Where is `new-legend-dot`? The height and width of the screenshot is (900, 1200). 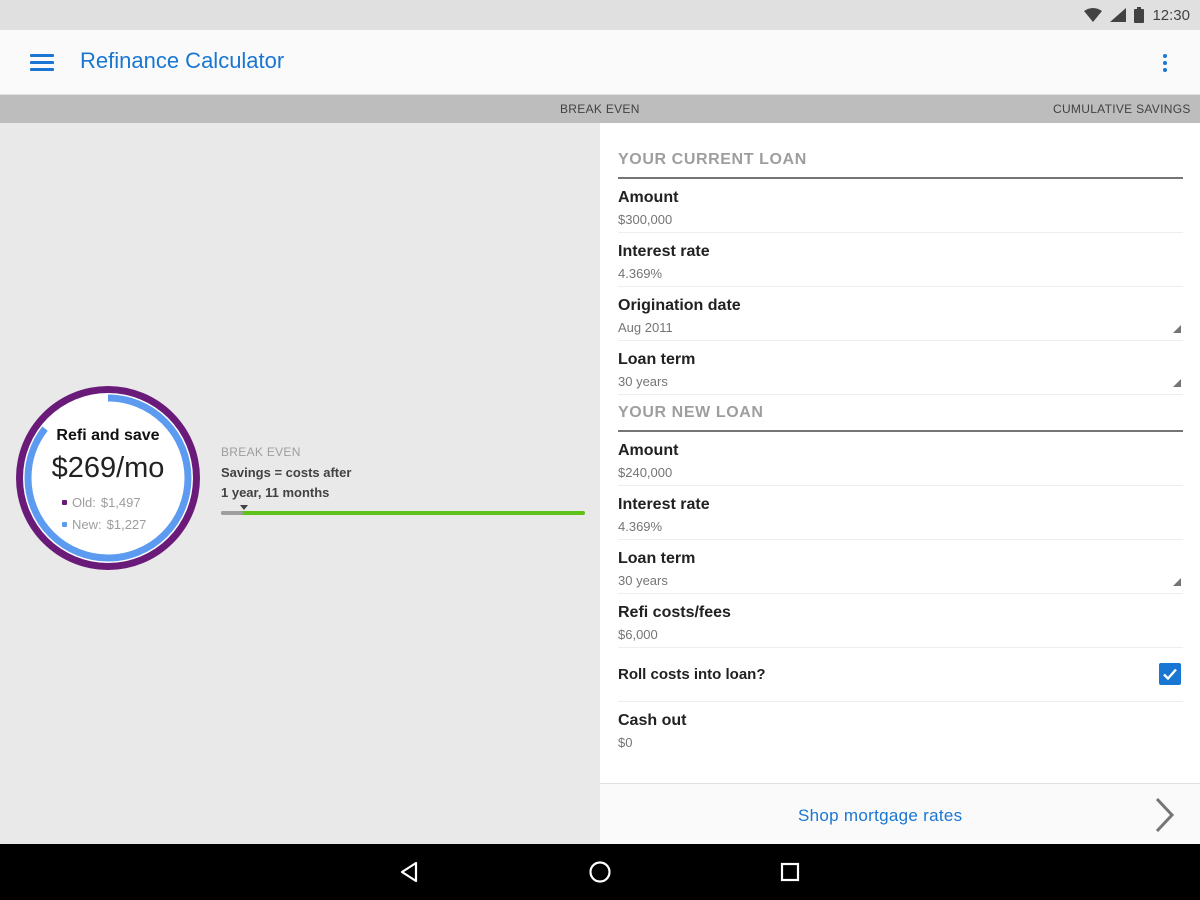
new-legend-dot is located at coordinates (64, 524).